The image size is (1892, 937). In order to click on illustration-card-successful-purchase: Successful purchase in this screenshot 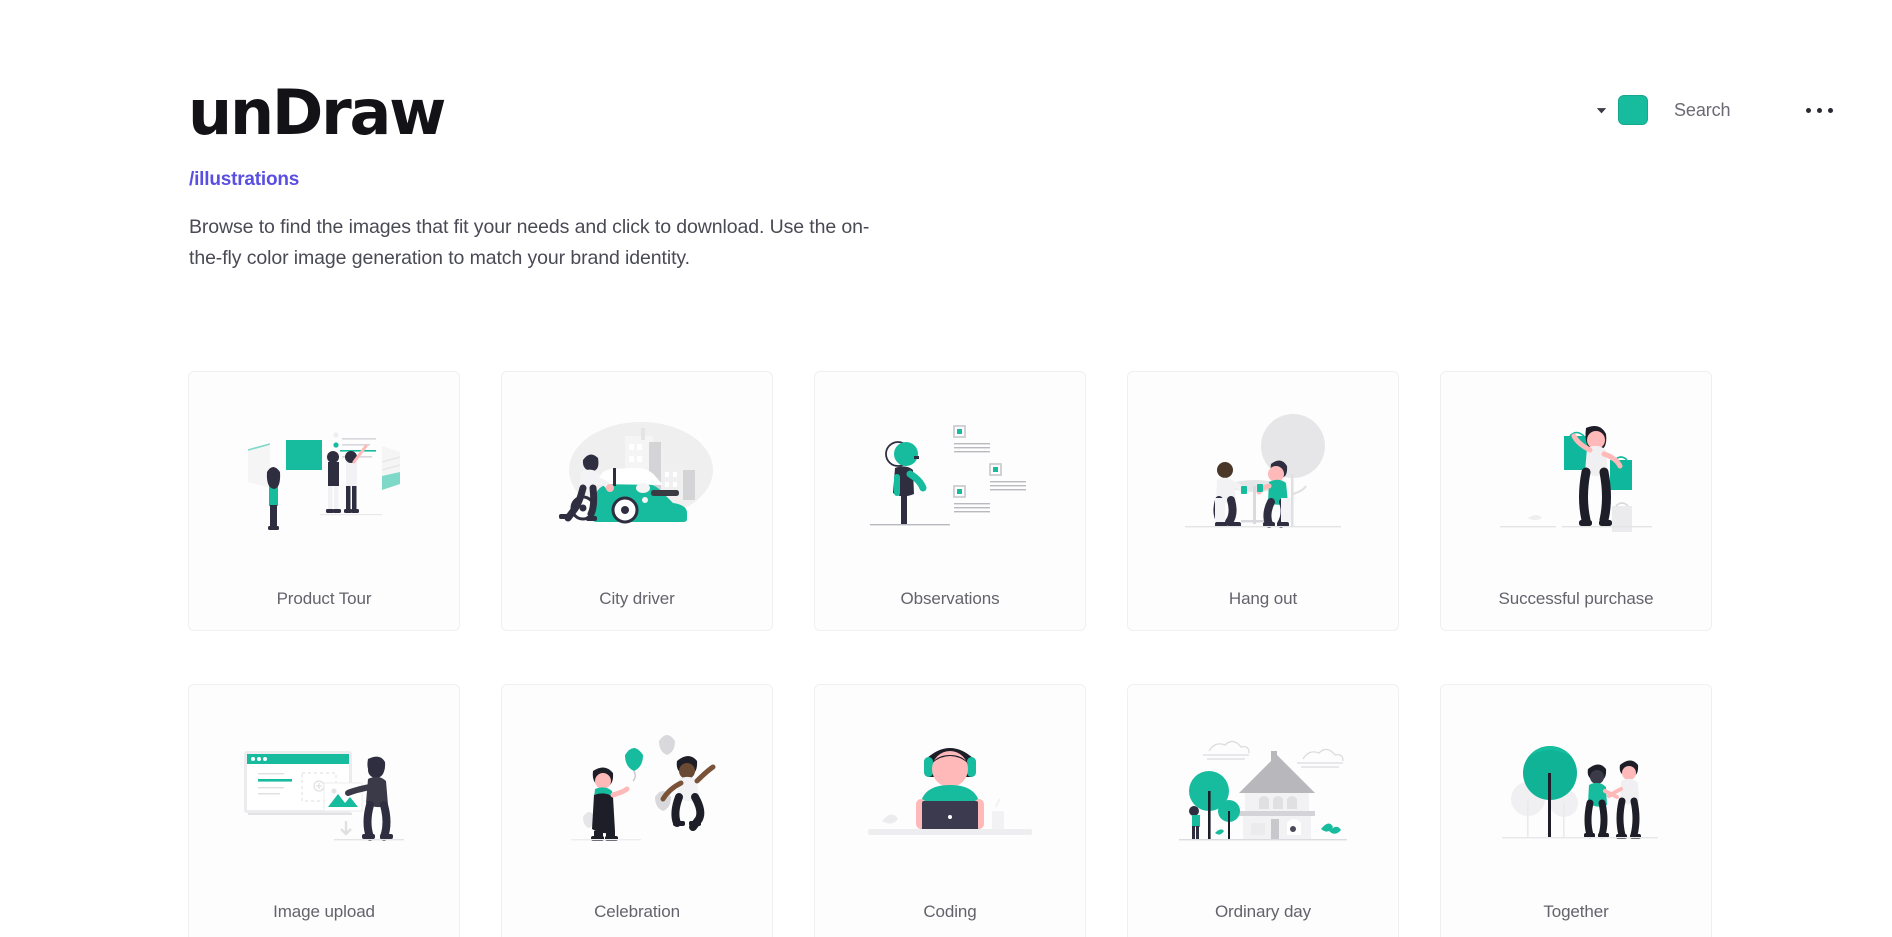, I will do `click(1576, 501)`.